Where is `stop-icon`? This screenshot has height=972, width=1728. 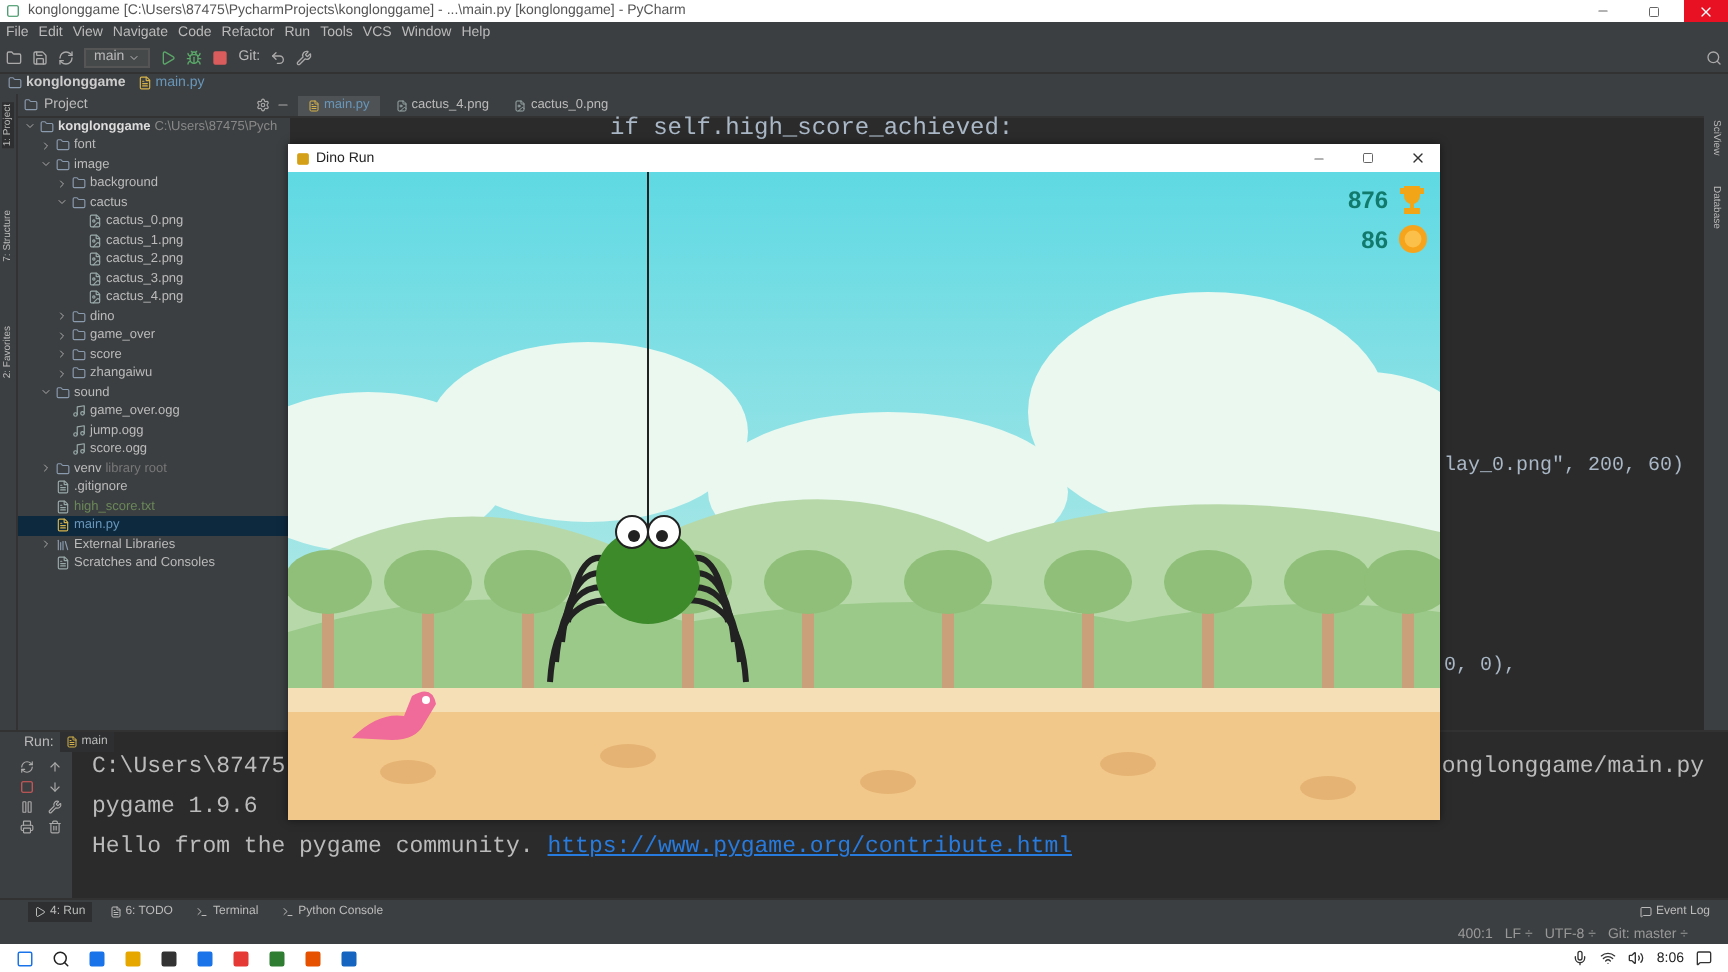 stop-icon is located at coordinates (220, 57).